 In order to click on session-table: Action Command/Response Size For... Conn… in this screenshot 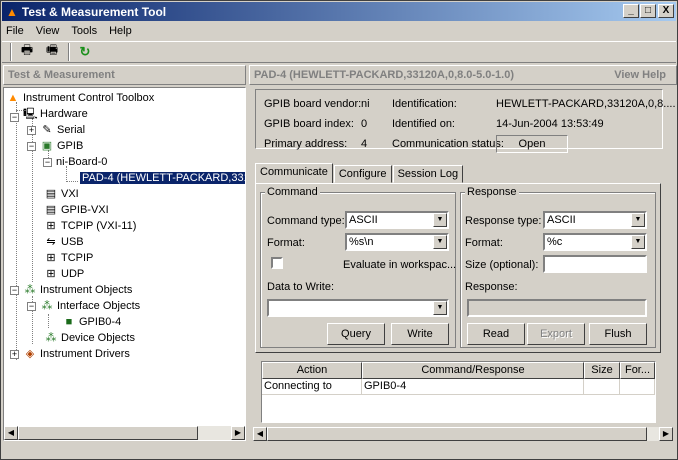, I will do `click(458, 392)`.